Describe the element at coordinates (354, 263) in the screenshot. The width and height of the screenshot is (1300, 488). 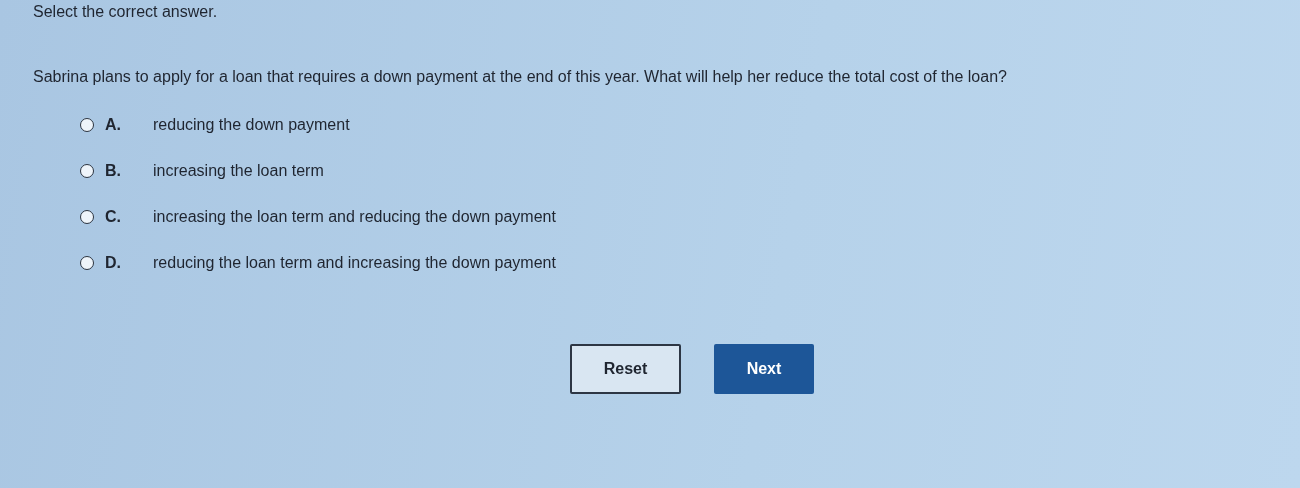
I see `option-text: reducing the loan term and increasing the down payment` at that location.